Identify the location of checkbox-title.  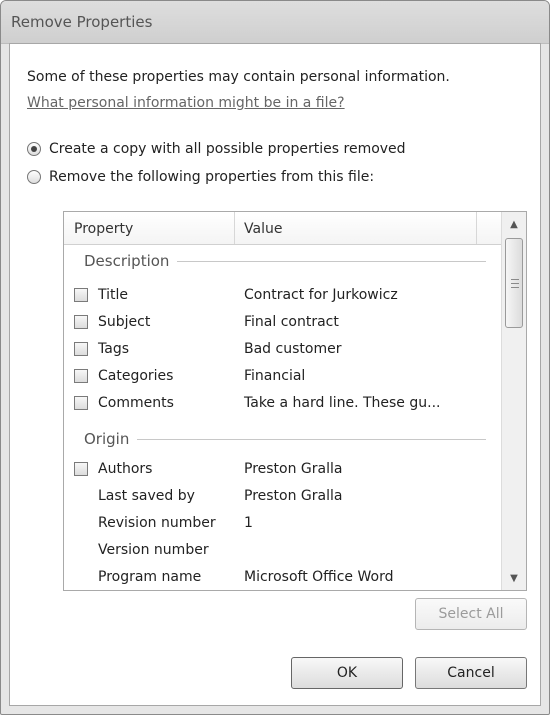
(81, 295).